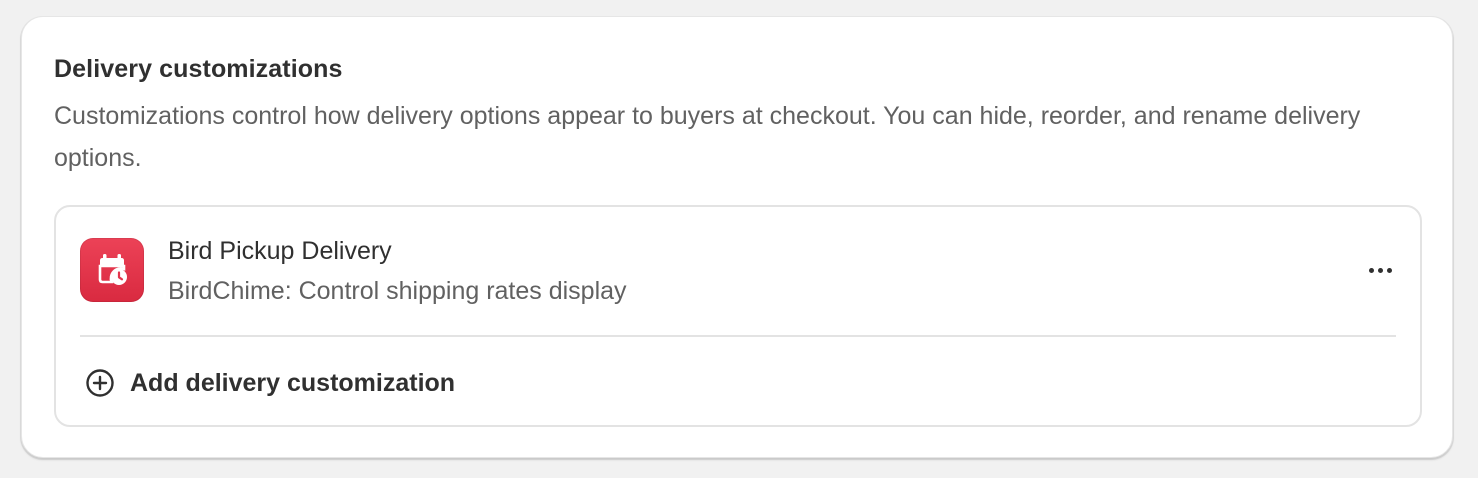 This screenshot has height=478, width=1478. Describe the element at coordinates (100, 383) in the screenshot. I see `plus-circle-icon` at that location.